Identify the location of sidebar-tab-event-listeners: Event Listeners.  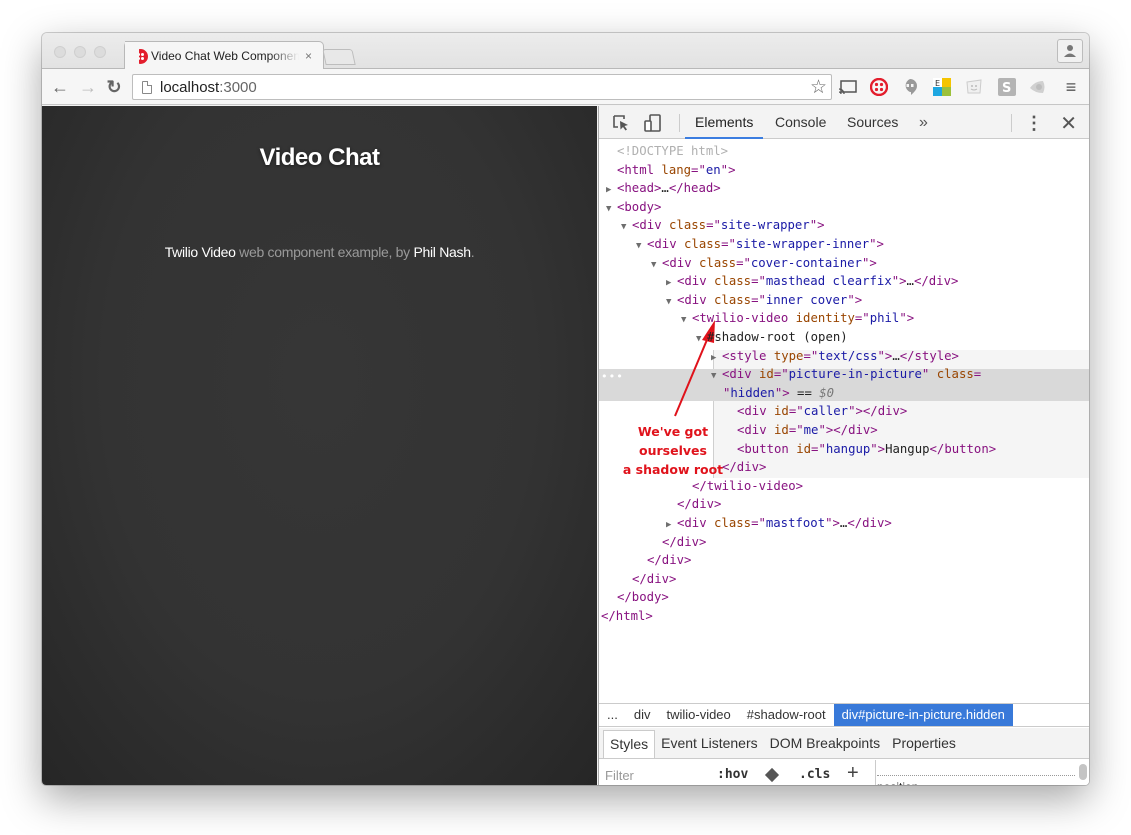
(709, 744).